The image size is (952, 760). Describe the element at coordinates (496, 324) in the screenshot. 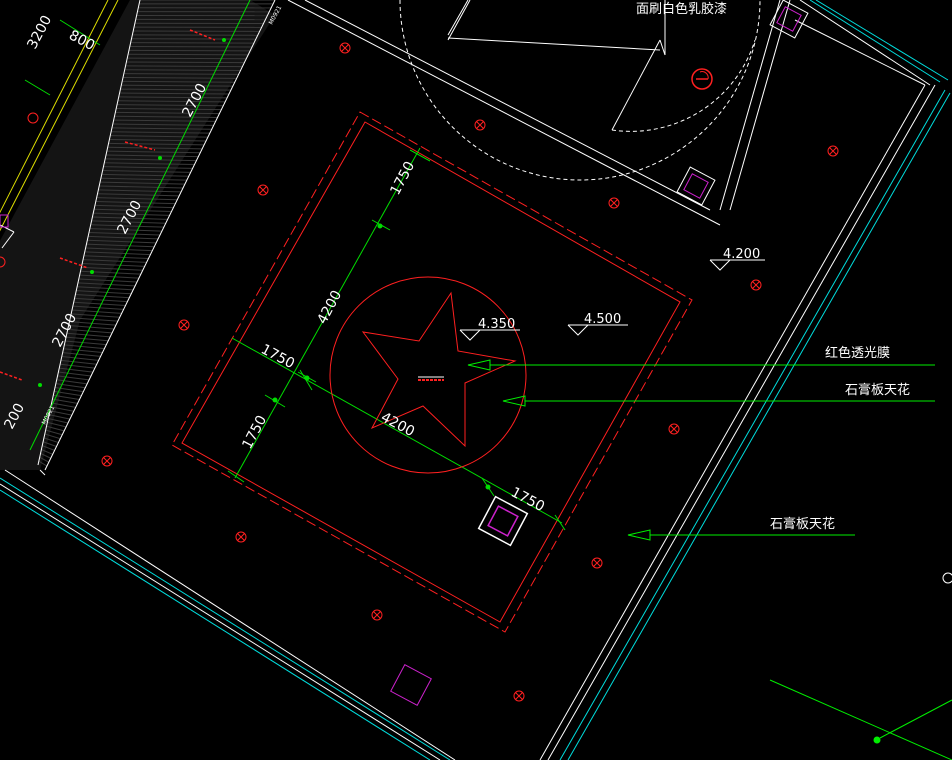

I see `elevation-4350: 4.350` at that location.